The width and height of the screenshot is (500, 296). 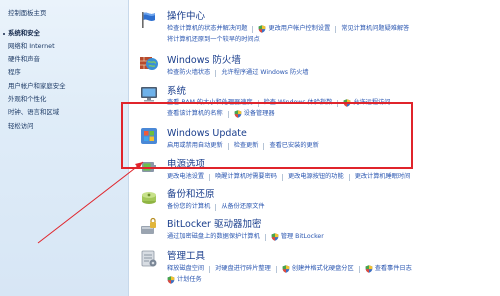 What do you see at coordinates (371, 103) in the screenshot?
I see `allow-remote-access-link: 允许远程访问` at bounding box center [371, 103].